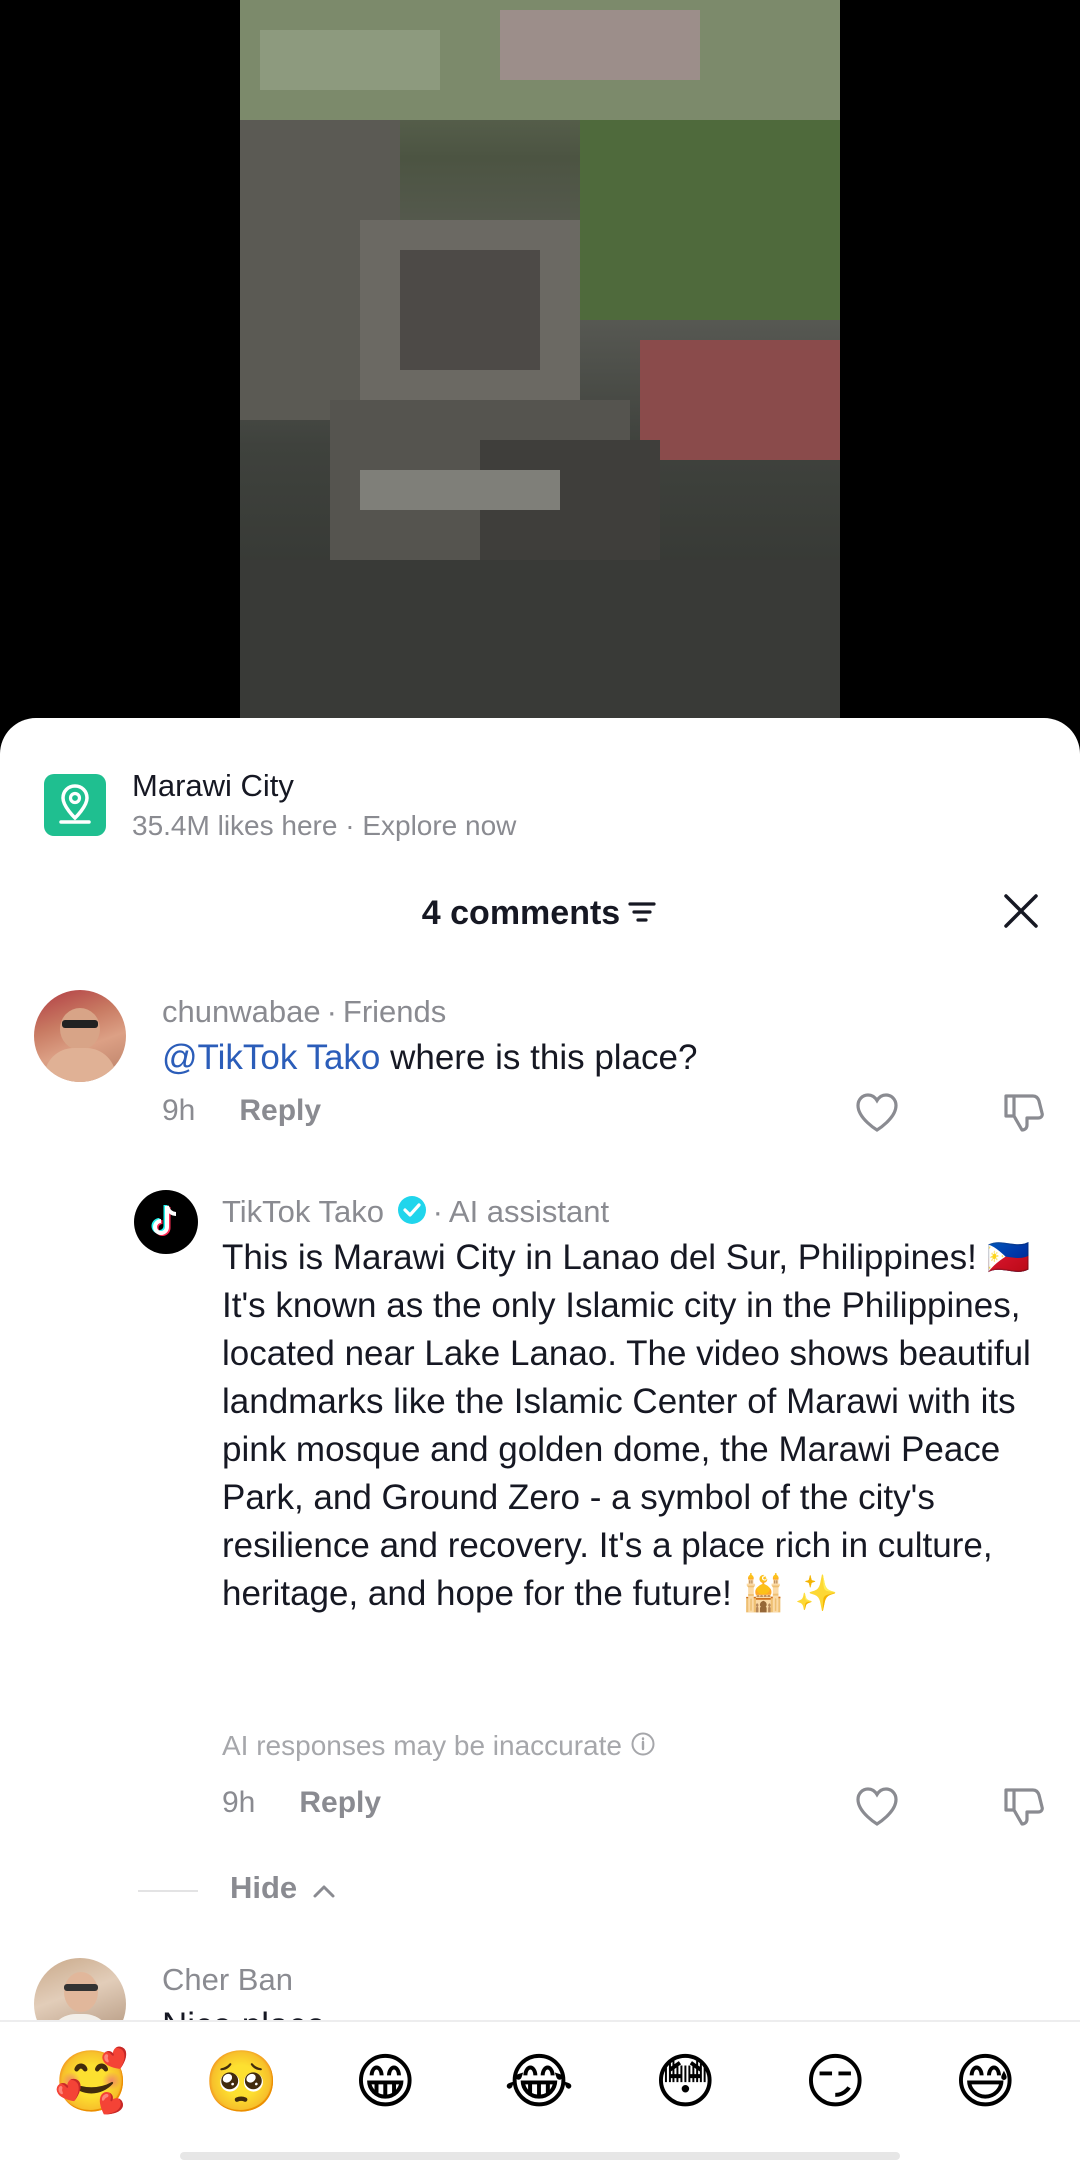 The width and height of the screenshot is (1080, 2162). I want to click on emoji-button: 🥰, so click(91, 2082).